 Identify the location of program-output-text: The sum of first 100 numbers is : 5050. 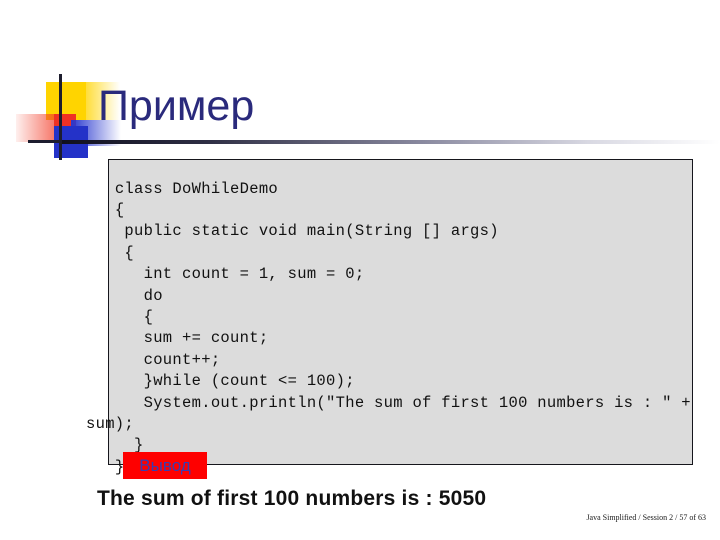
(292, 498).